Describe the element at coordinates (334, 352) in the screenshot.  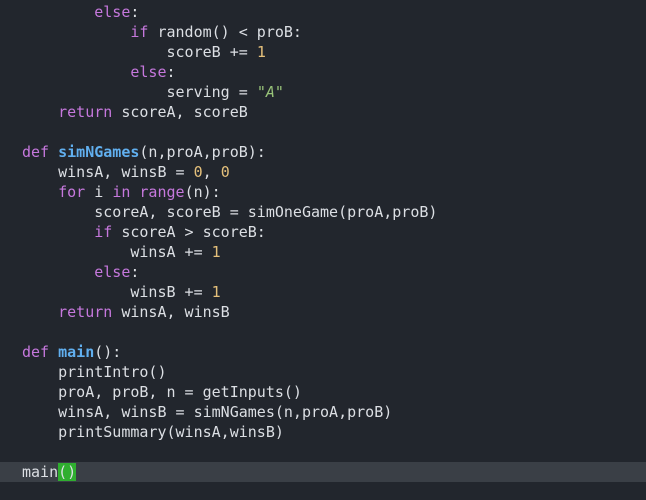
I see `code-line: def main():` at that location.